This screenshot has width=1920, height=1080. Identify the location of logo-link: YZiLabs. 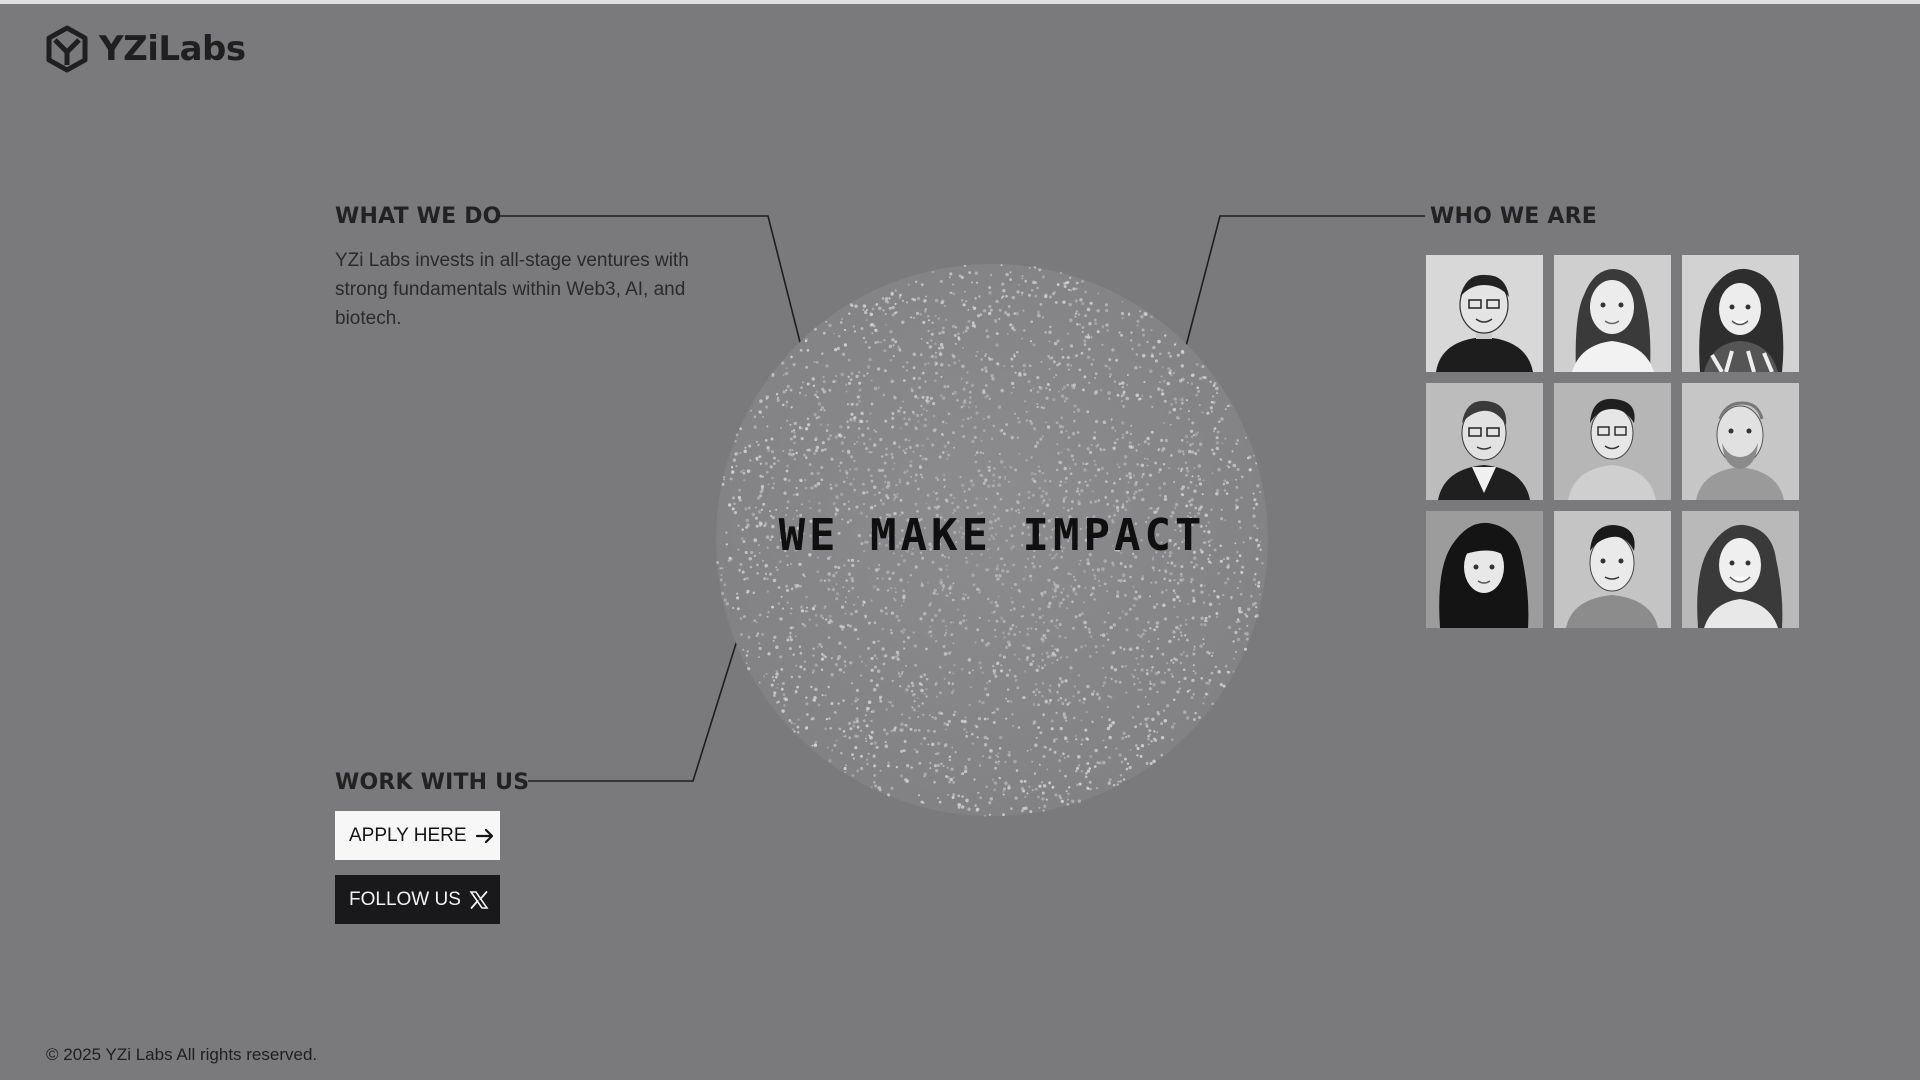
(145, 49).